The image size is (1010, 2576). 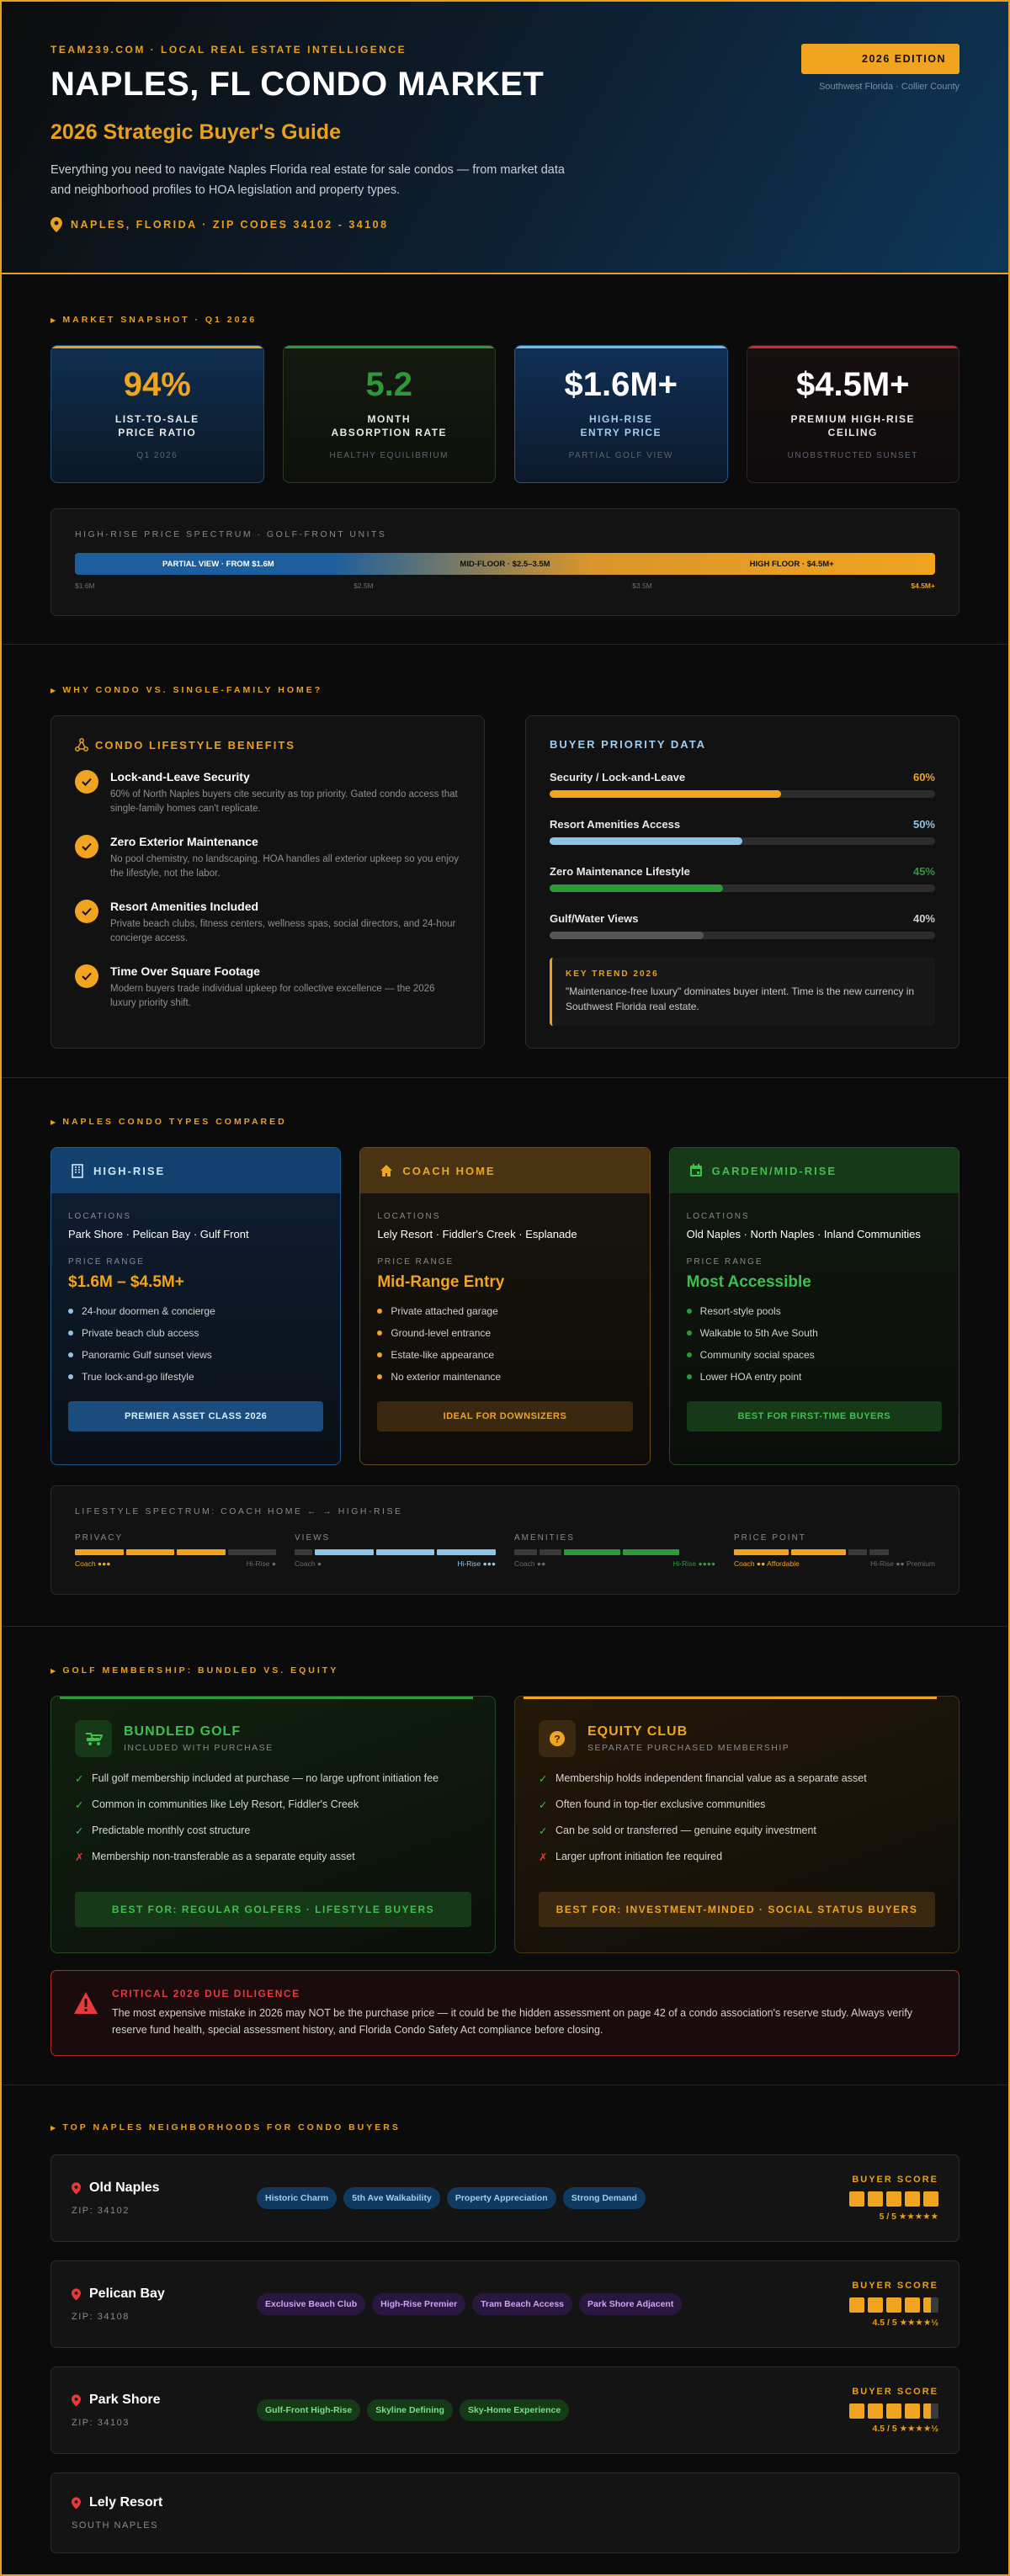 I want to click on coin-icon: ?, so click(x=557, y=1738).